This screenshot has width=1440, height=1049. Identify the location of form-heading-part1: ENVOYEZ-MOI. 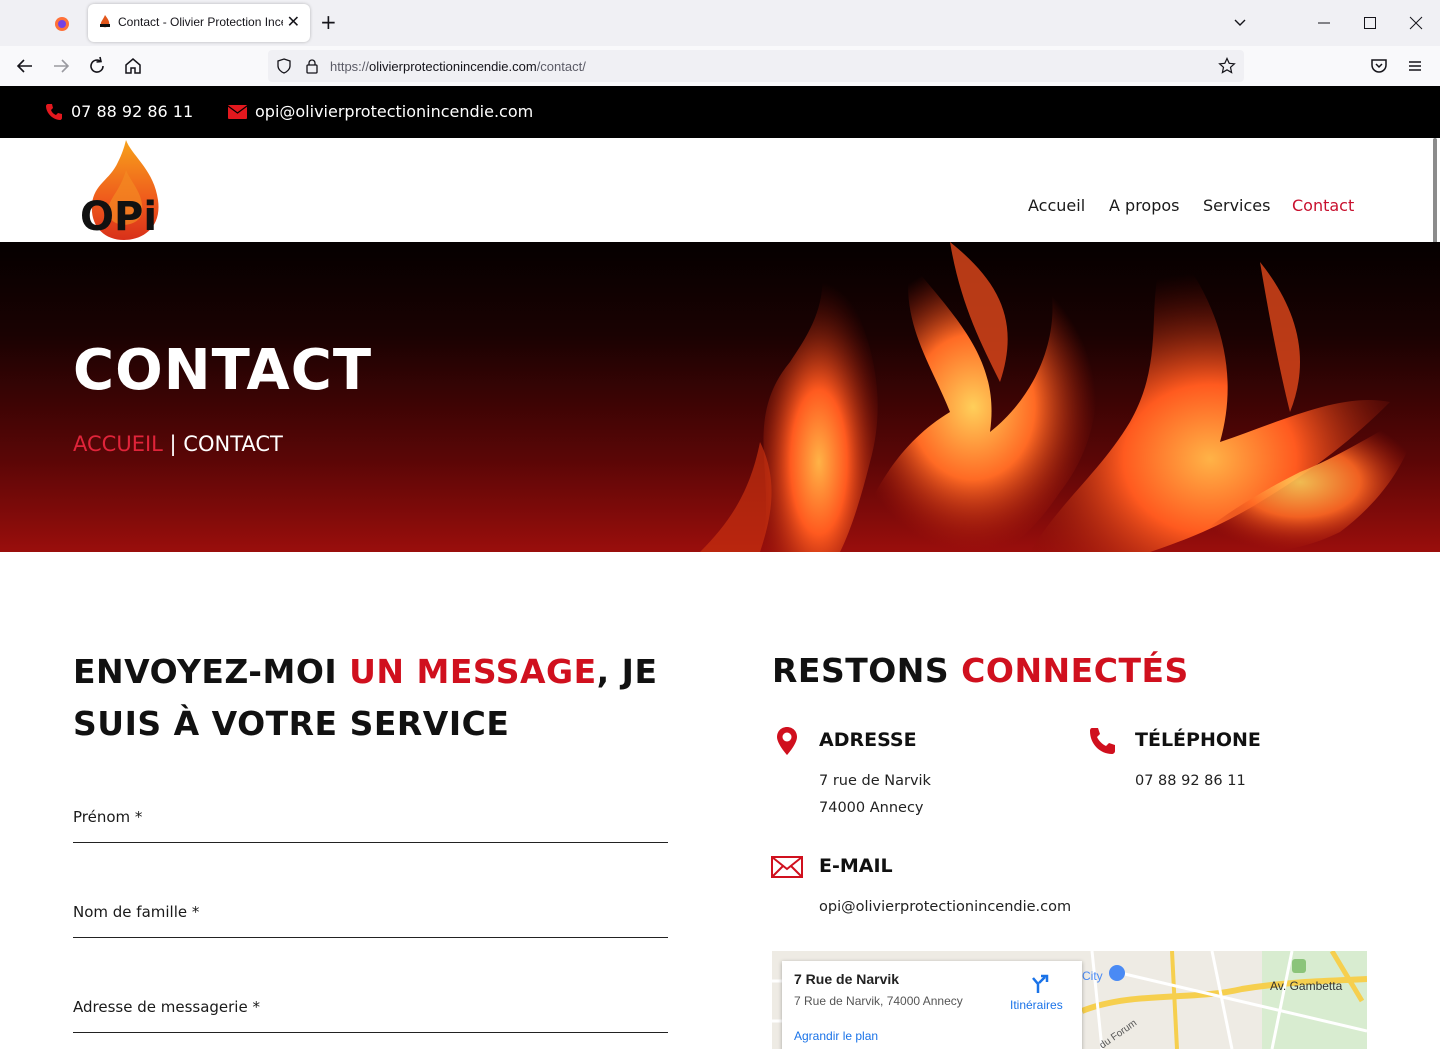
(211, 671).